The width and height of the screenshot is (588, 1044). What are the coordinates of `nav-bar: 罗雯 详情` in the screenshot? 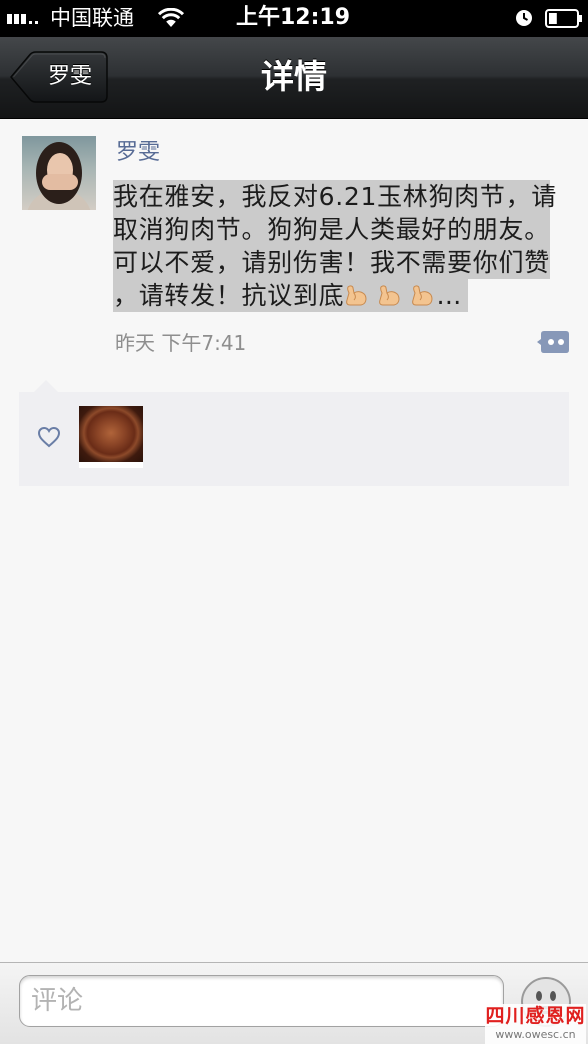 It's located at (294, 78).